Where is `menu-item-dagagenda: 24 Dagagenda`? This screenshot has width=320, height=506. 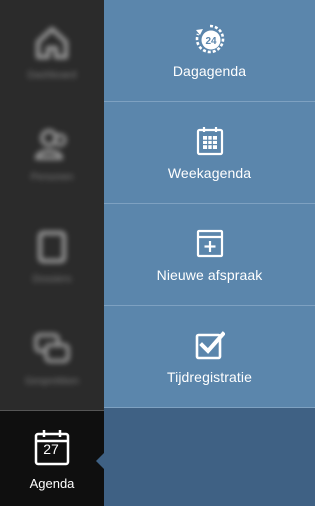 menu-item-dagagenda: 24 Dagagenda is located at coordinates (209, 51).